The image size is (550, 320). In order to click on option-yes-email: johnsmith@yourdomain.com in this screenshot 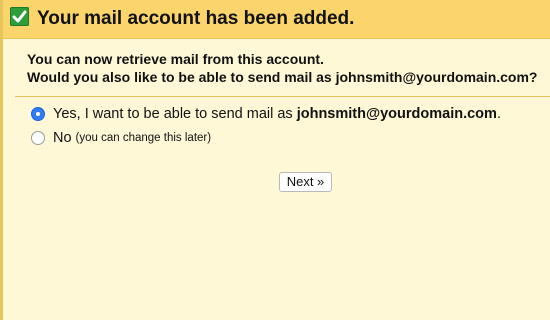, I will do `click(396, 114)`.